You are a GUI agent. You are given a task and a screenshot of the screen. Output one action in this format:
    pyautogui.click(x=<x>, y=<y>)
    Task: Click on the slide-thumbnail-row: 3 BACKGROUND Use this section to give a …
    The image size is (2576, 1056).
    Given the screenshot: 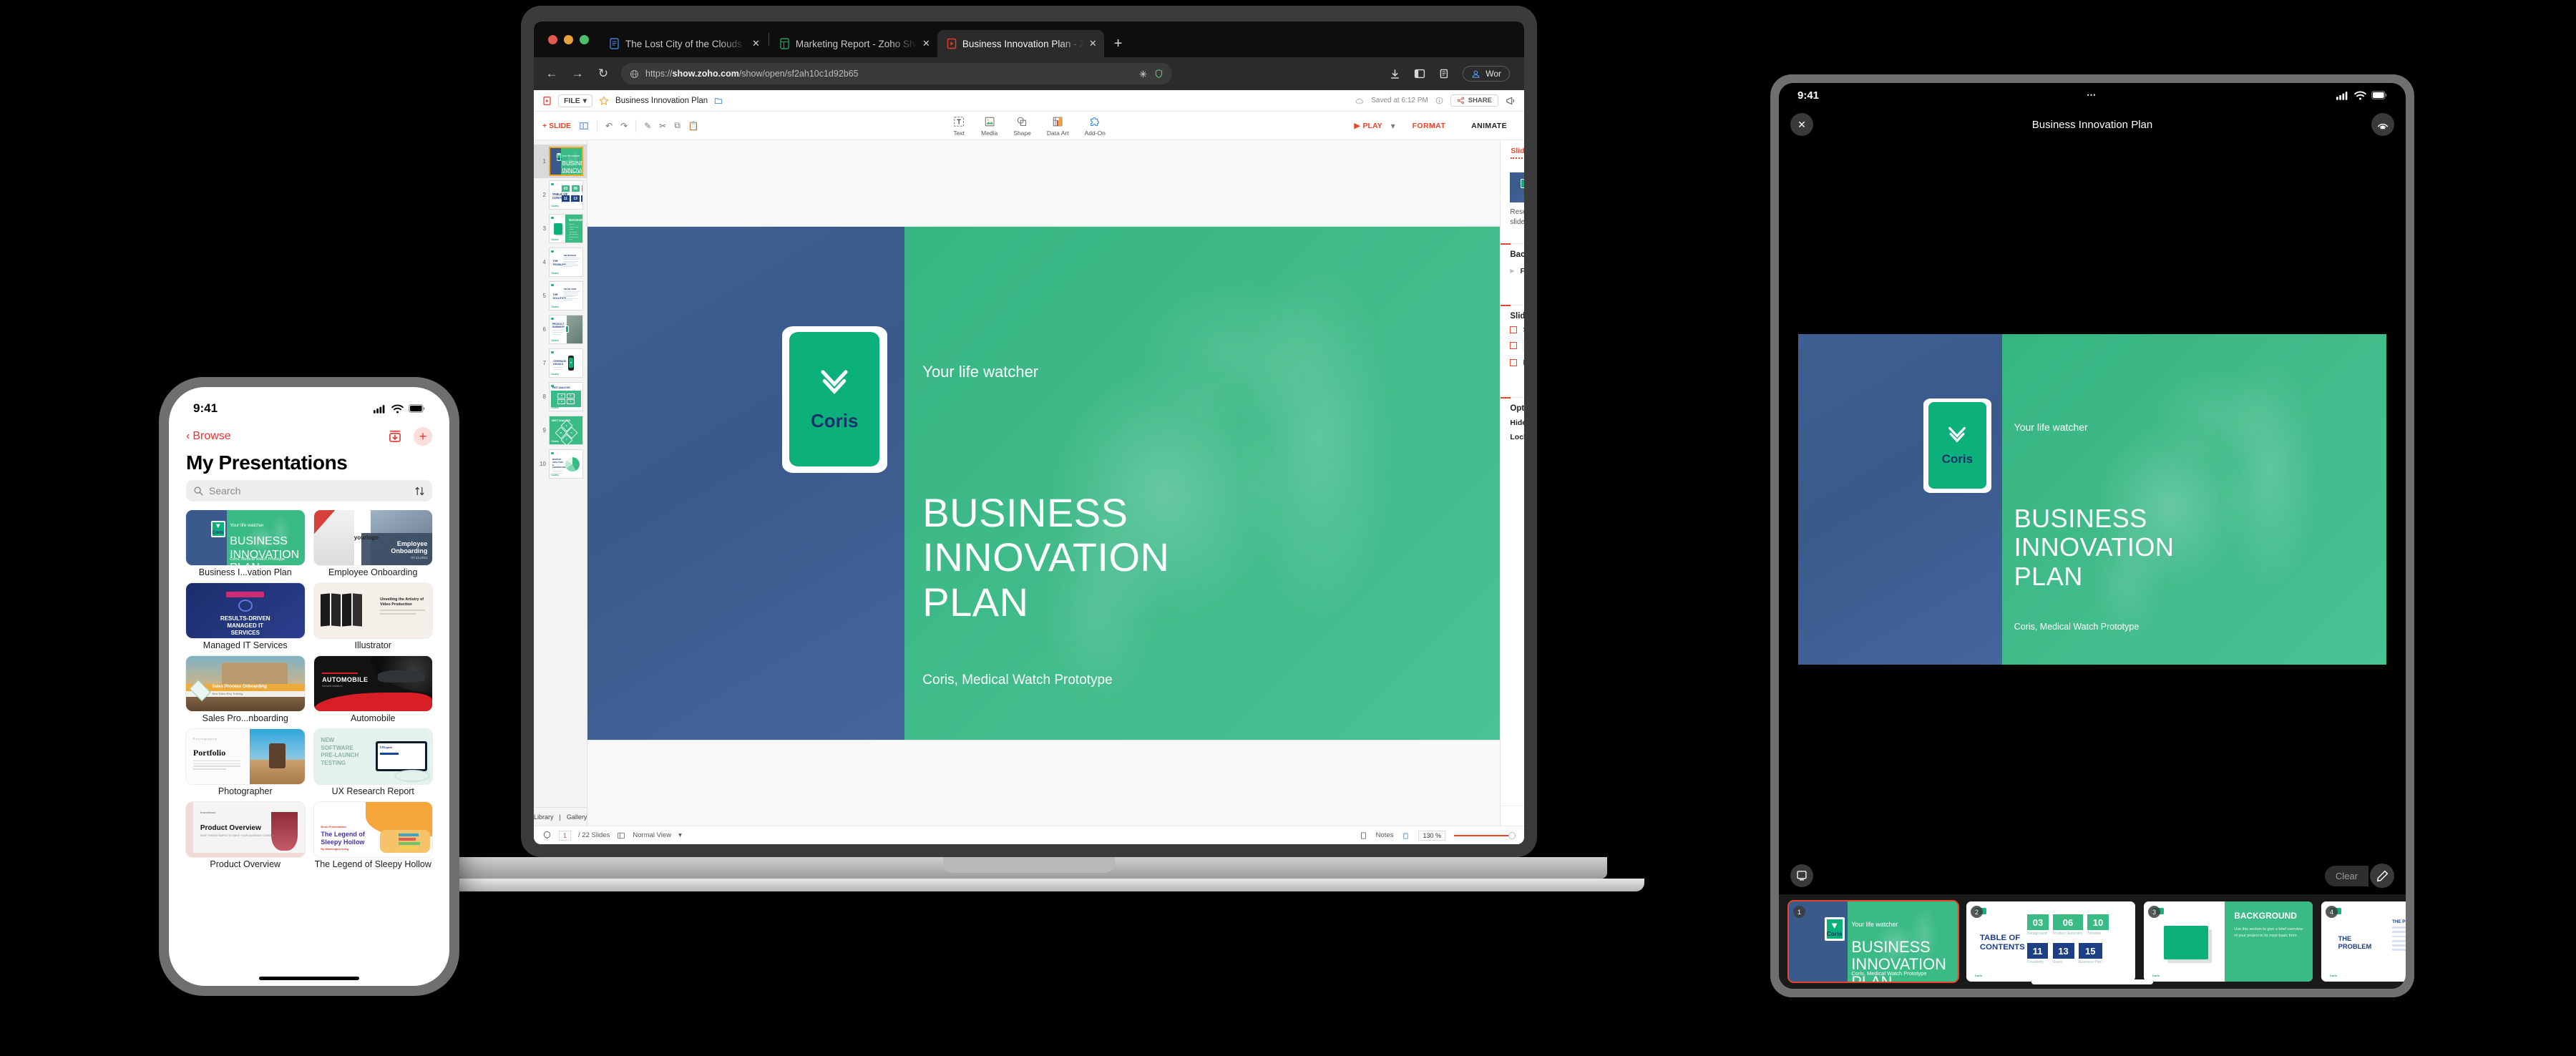 What is the action you would take?
    pyautogui.click(x=560, y=228)
    